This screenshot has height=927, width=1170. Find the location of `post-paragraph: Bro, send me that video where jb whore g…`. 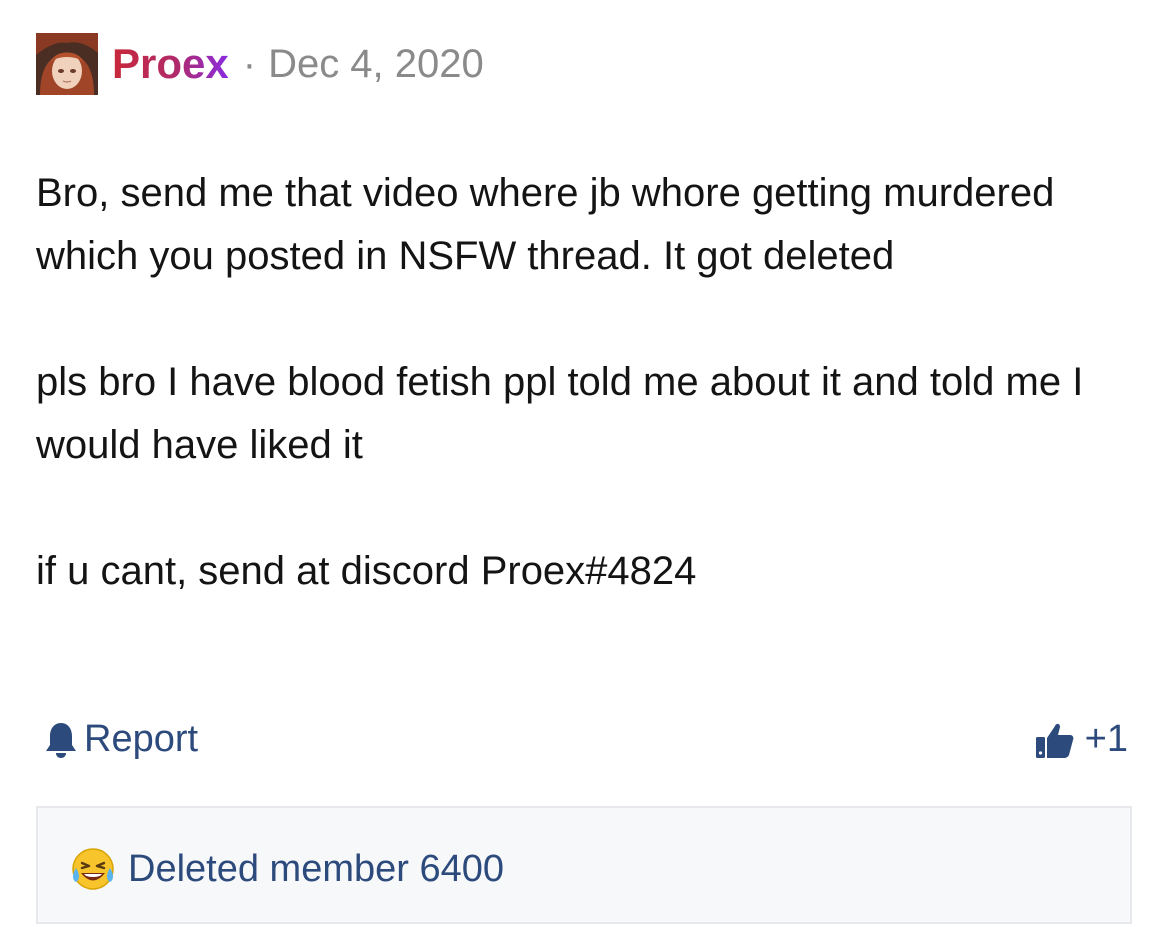

post-paragraph: Bro, send me that video where jb whore g… is located at coordinates (545, 224).